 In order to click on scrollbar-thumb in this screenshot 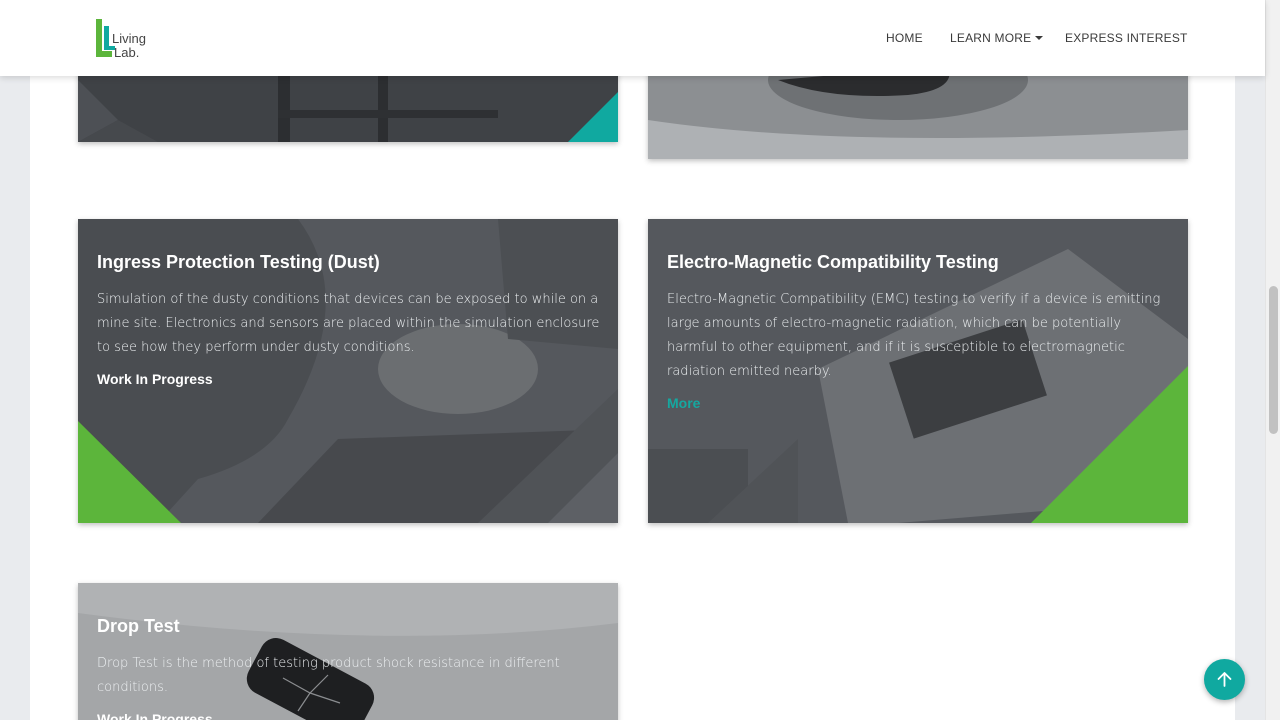, I will do `click(1273, 360)`.